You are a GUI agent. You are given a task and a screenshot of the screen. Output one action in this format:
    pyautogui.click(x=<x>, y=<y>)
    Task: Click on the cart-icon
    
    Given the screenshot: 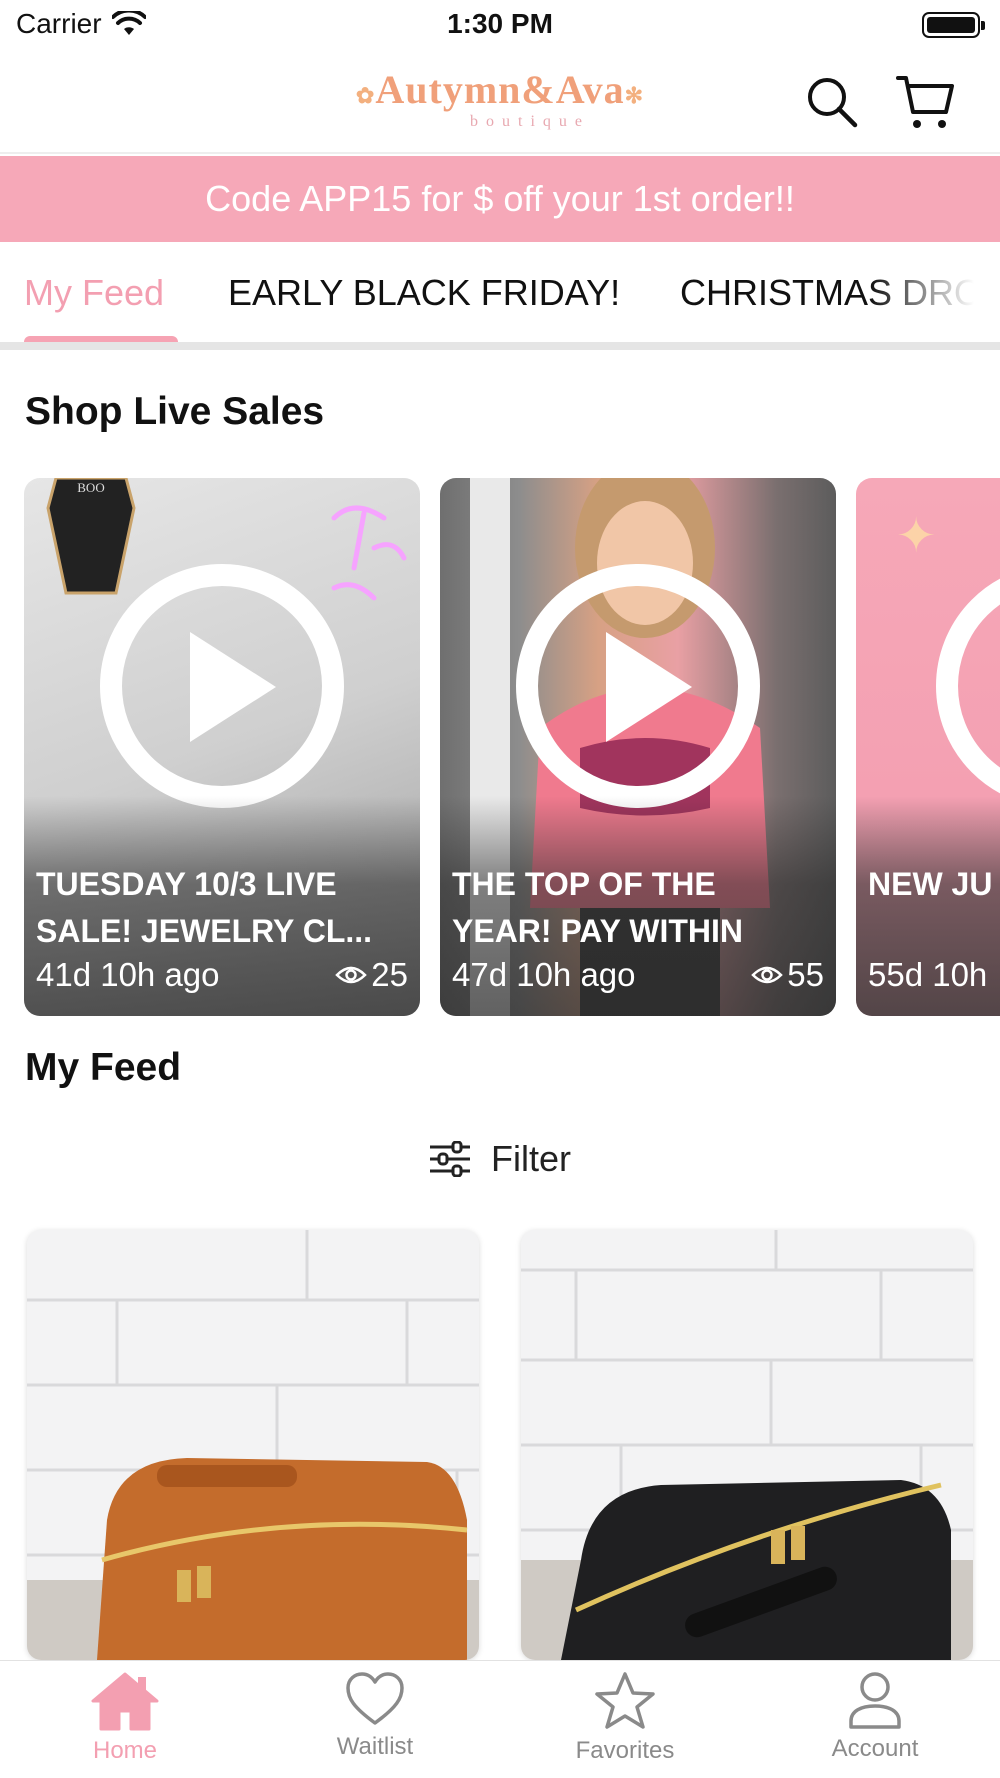 What is the action you would take?
    pyautogui.click(x=925, y=102)
    